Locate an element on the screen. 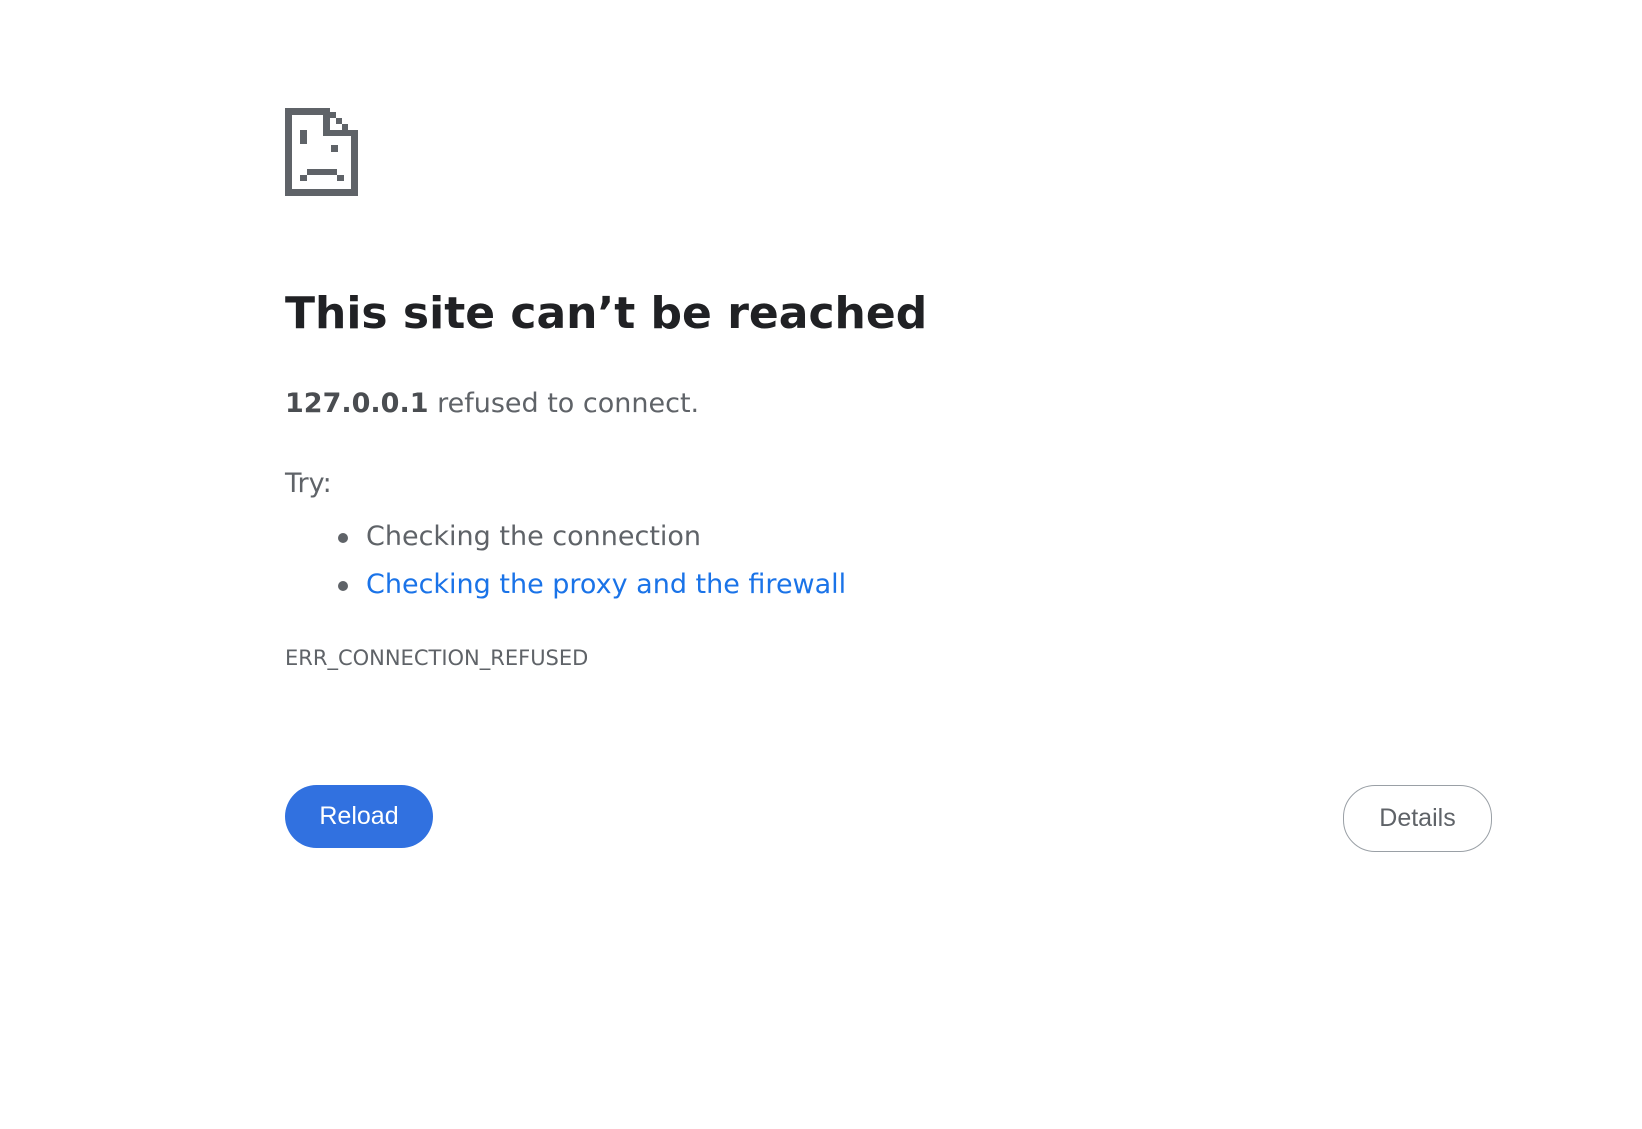  error-summary: 127.0.0.1 refused to connect. is located at coordinates (492, 403).